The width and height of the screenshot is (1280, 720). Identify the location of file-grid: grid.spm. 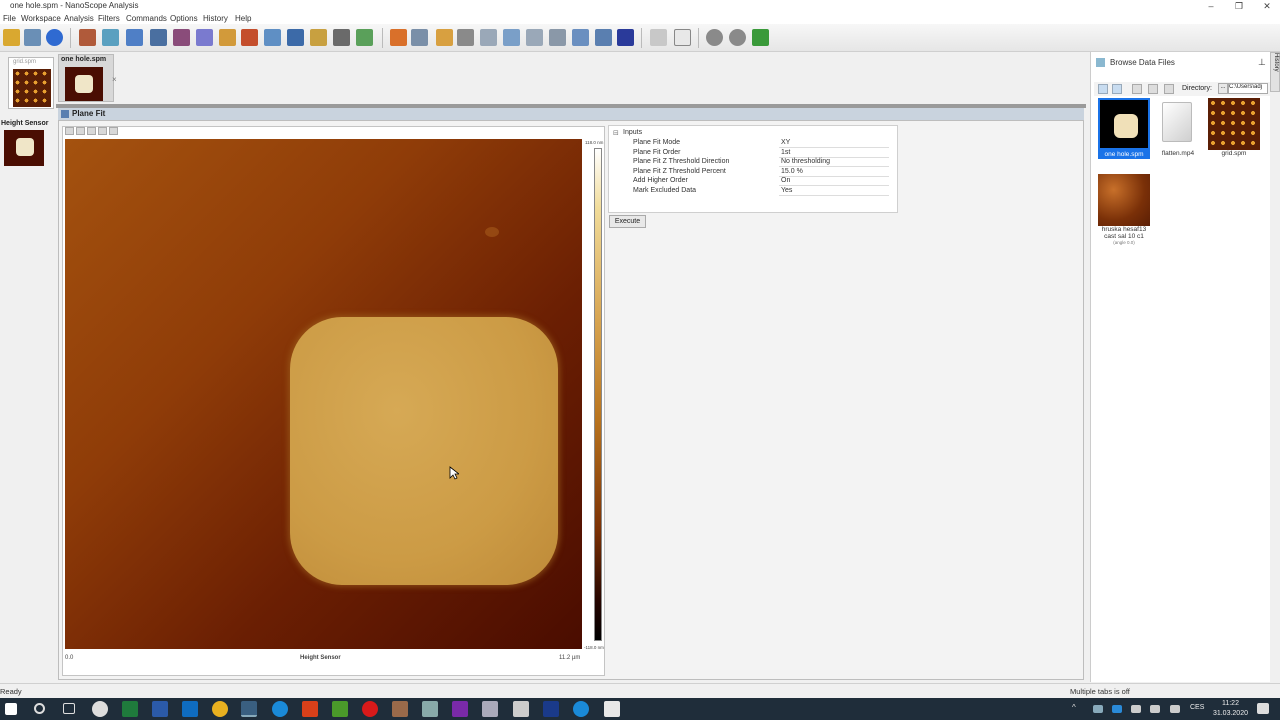
(1234, 127).